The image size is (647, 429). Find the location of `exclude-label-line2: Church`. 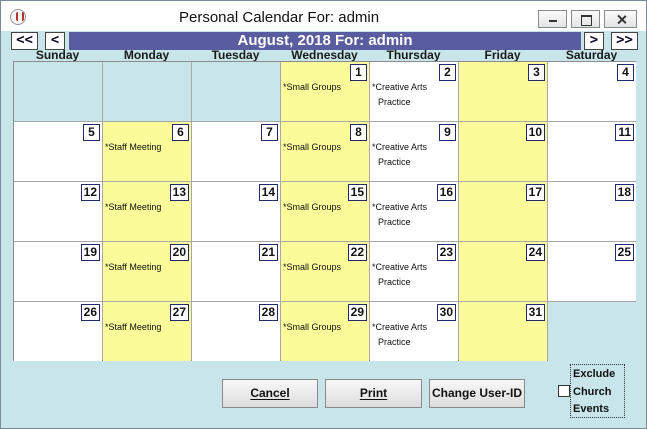

exclude-label-line2: Church is located at coordinates (592, 391).